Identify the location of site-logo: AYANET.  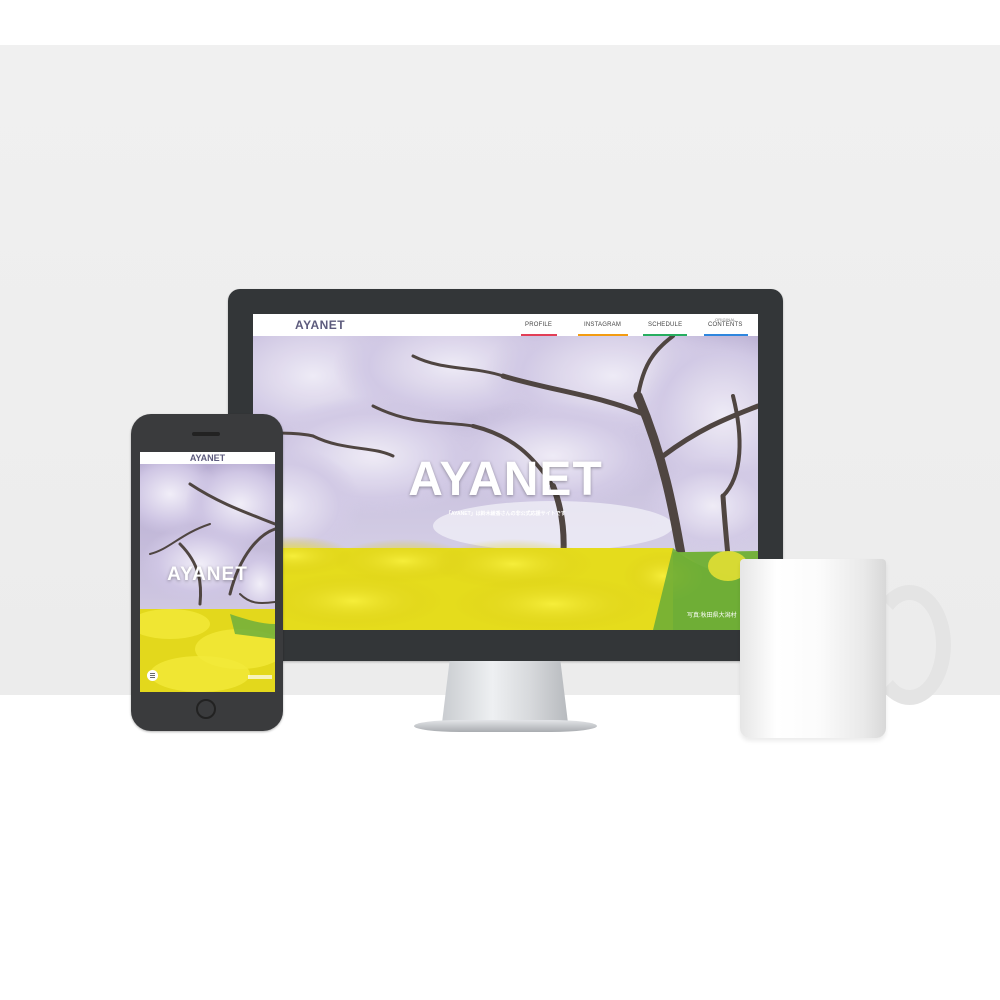
(320, 325).